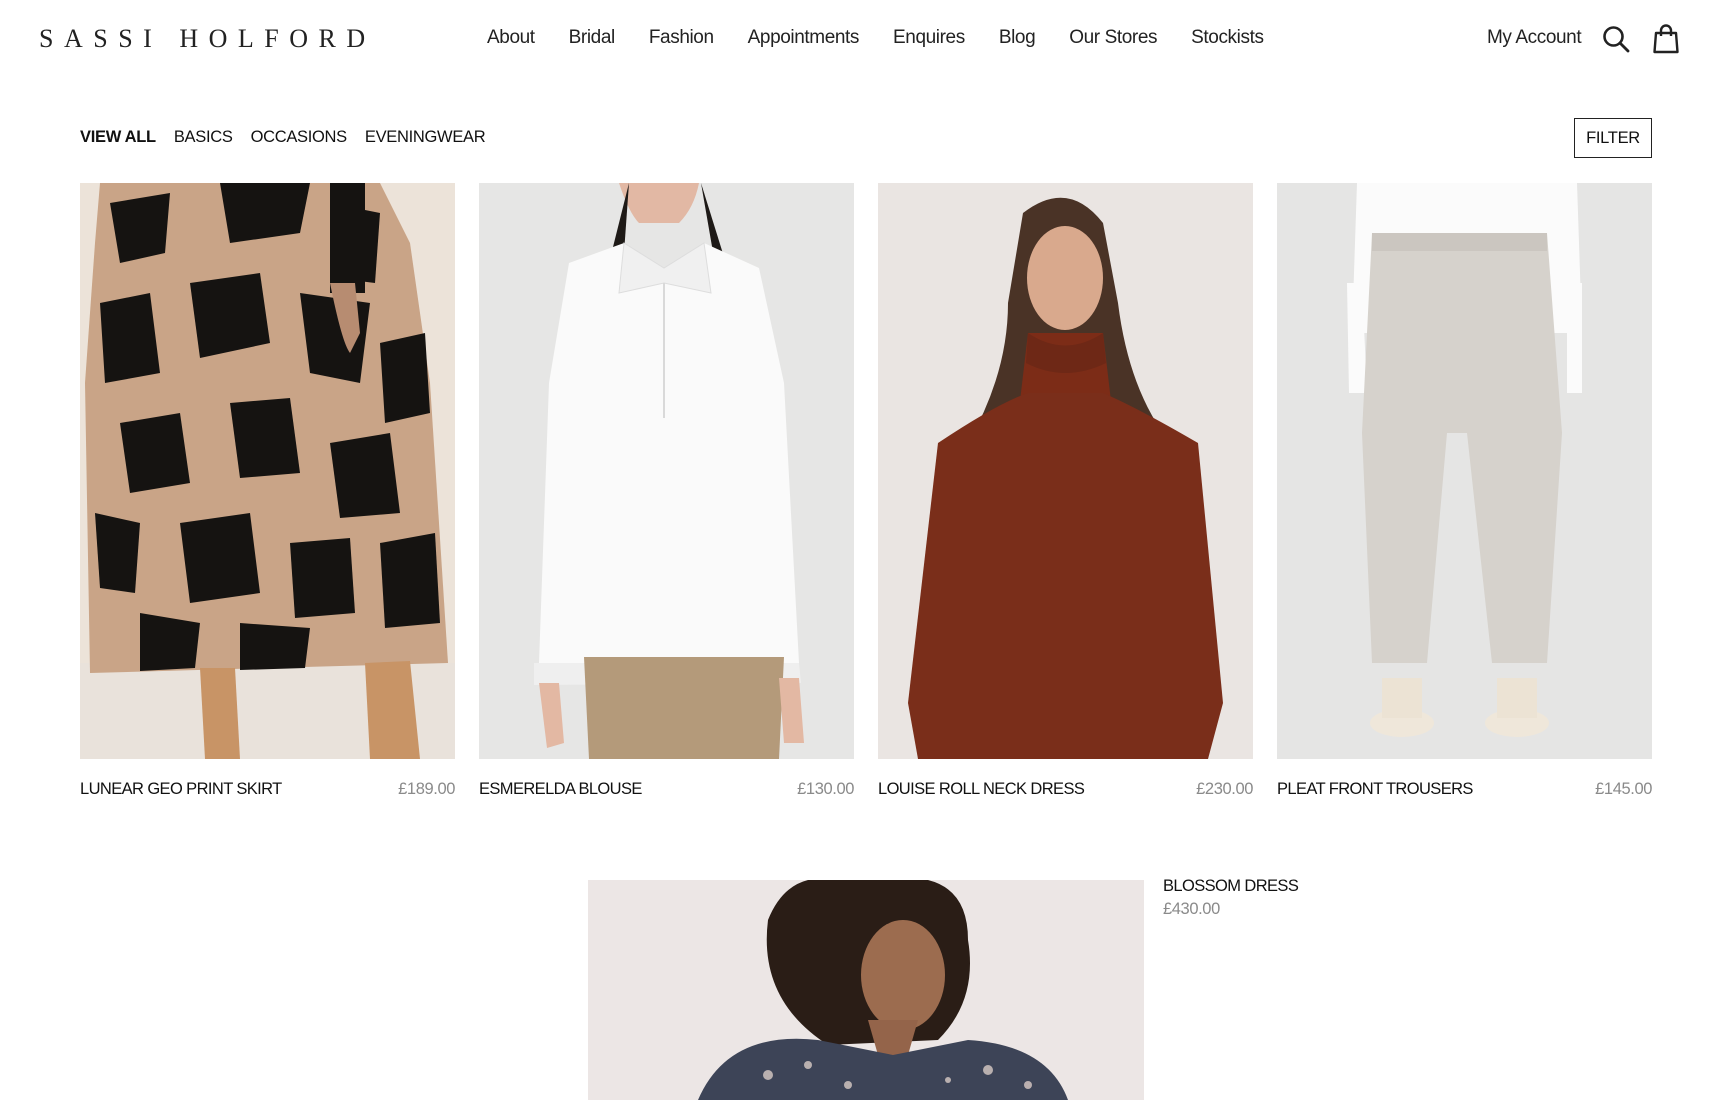 Image resolution: width=1728 pixels, height=1100 pixels. Describe the element at coordinates (1017, 38) in the screenshot. I see `nav-item-blog: Blog` at that location.